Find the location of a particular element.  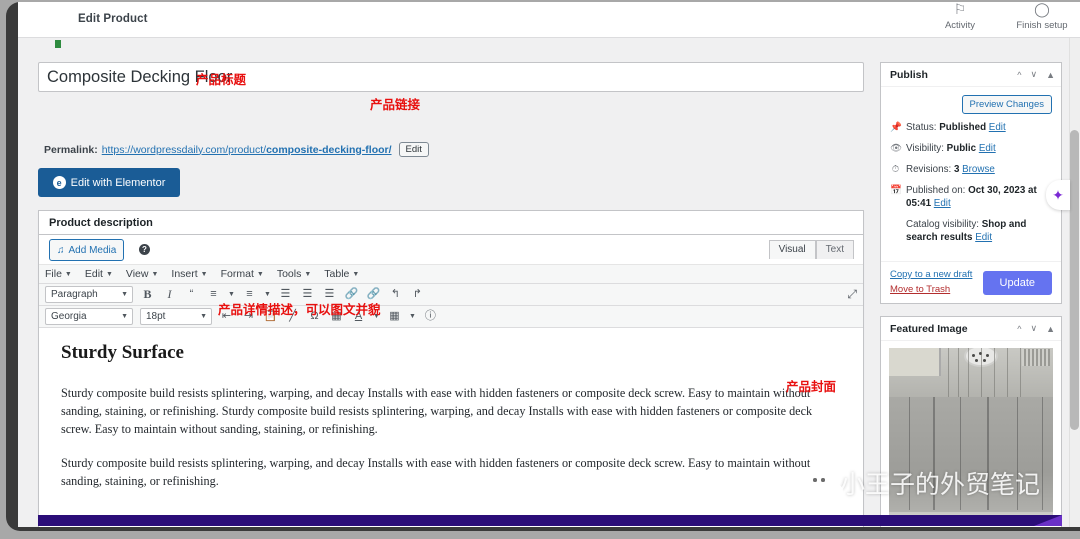

featured-image-panel-title: Featured Image is located at coordinates (929, 328).